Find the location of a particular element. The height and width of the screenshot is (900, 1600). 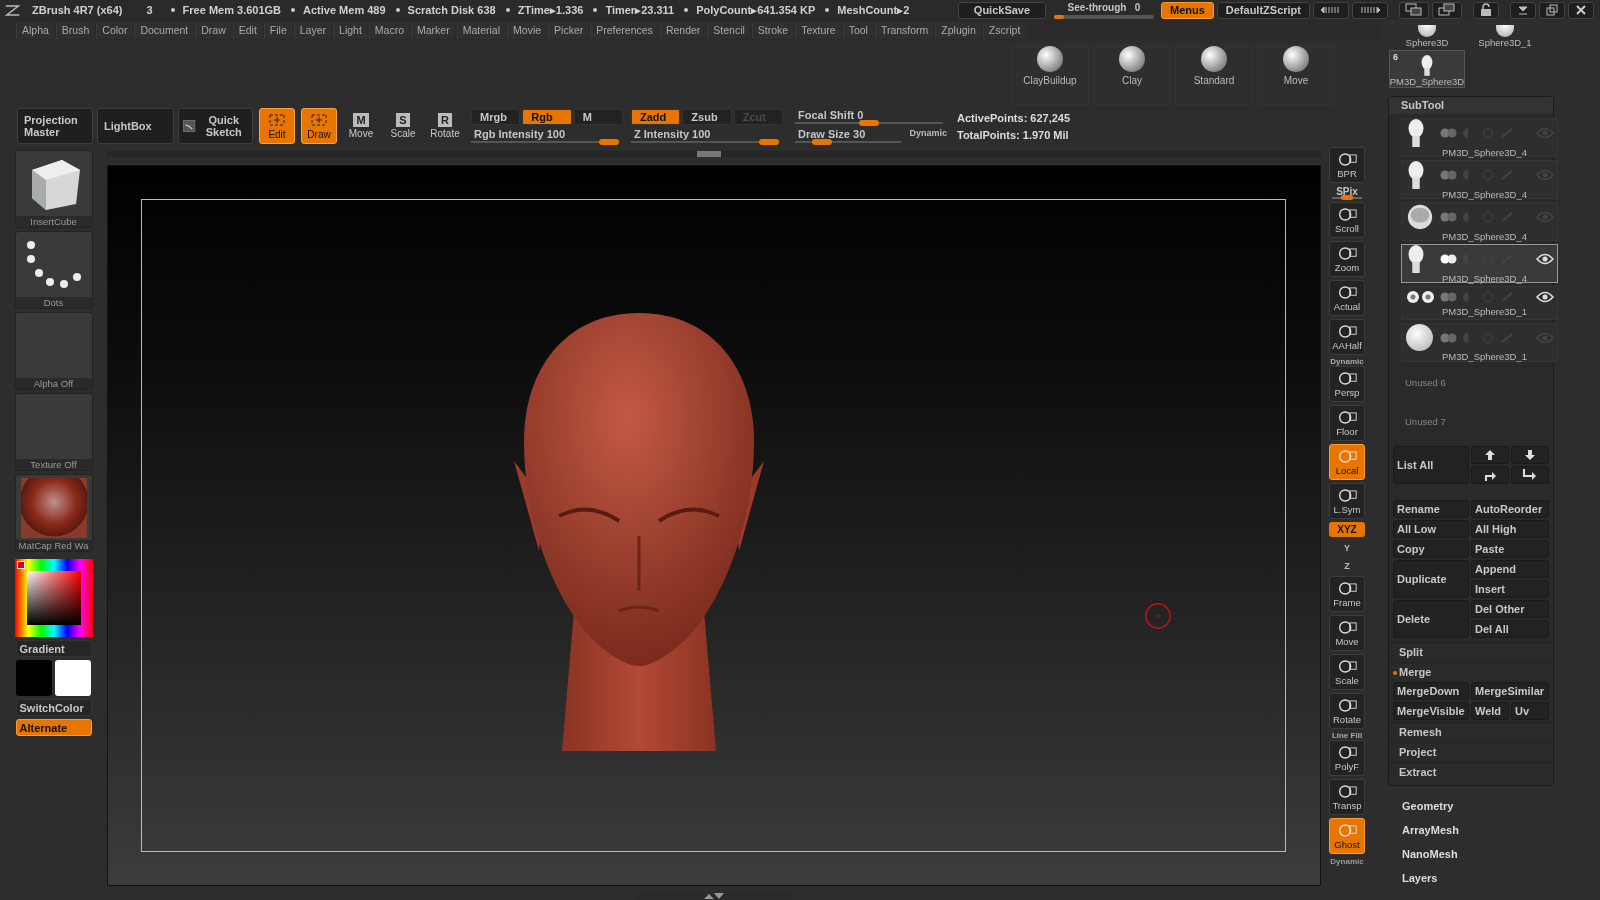

scroll-left-button is located at coordinates (1331, 10).